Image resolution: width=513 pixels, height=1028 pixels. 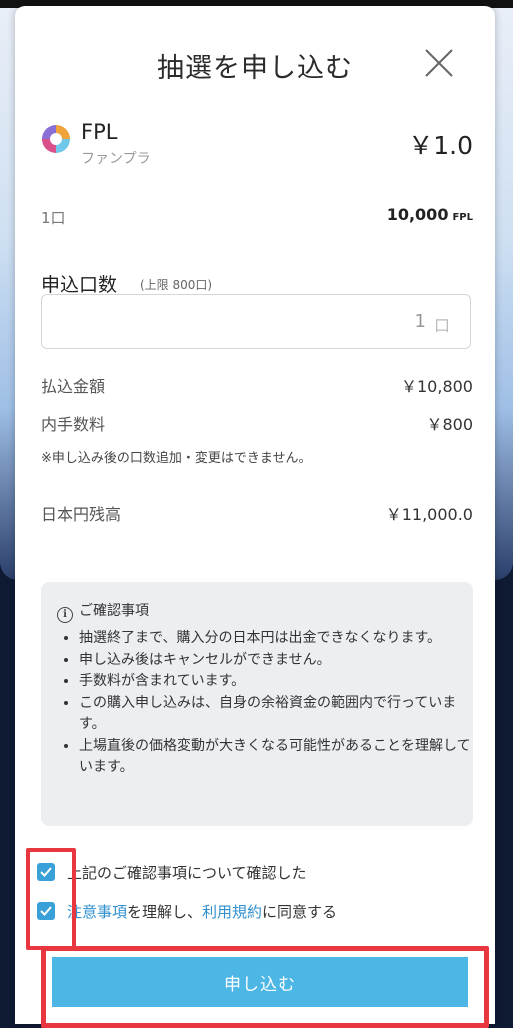 What do you see at coordinates (277, 757) in the screenshot?
I see `confirmation-item: 上場直後の価格変動が大きくなる可能性があることを理解しています。` at bounding box center [277, 757].